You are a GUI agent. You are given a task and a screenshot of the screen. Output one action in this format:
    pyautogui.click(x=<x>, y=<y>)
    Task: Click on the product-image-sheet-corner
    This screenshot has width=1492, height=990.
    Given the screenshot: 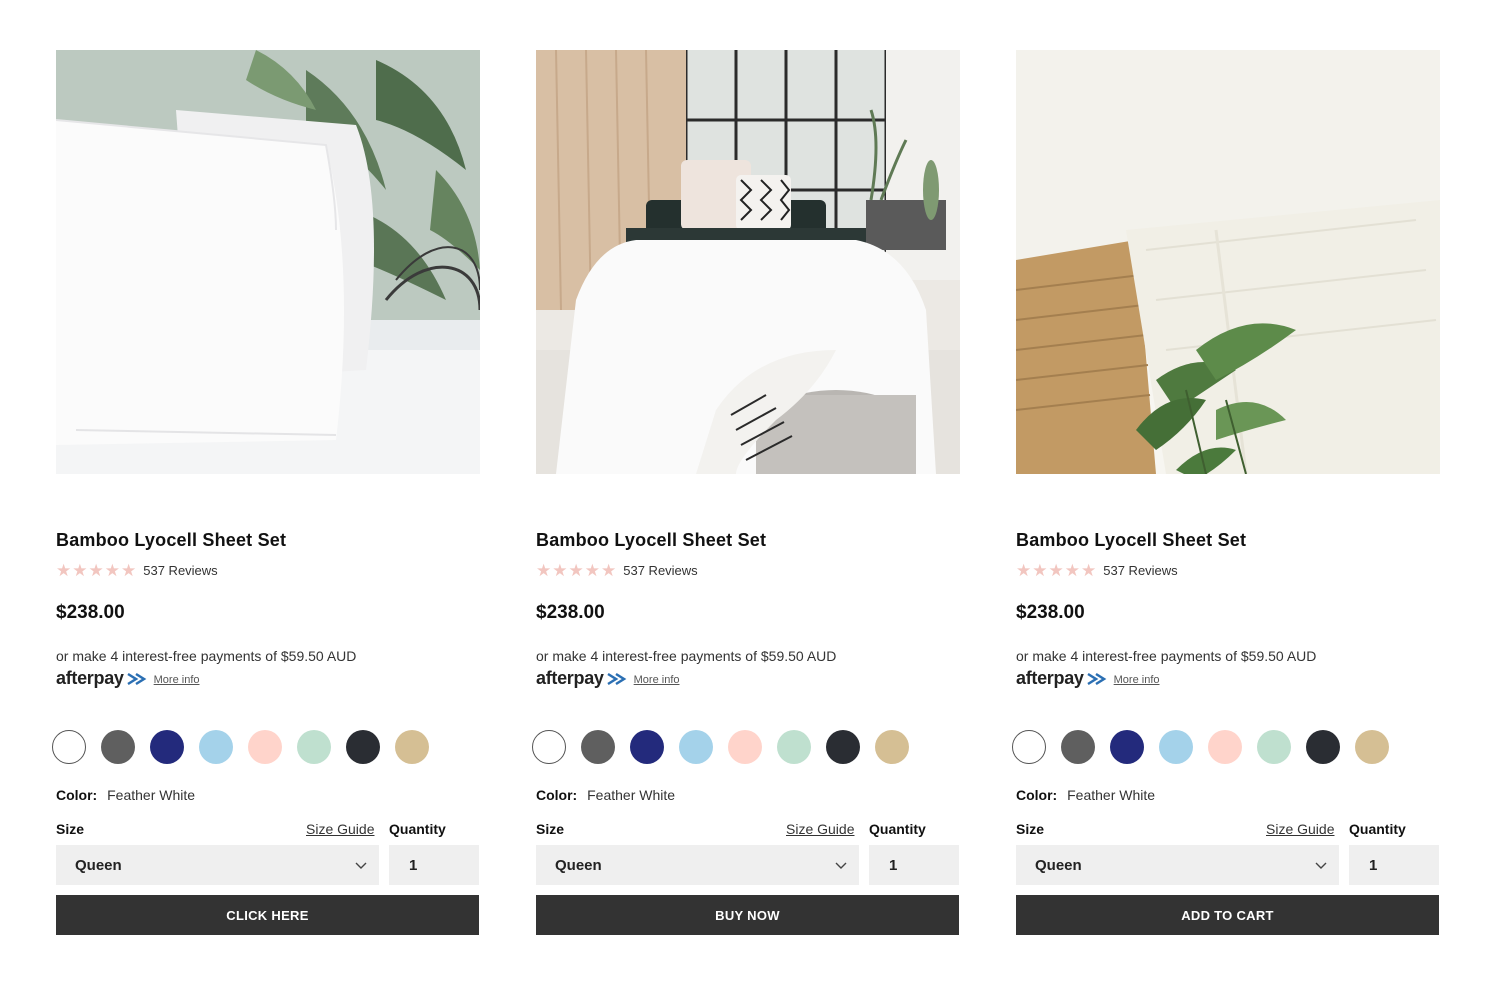 What is the action you would take?
    pyautogui.click(x=1228, y=262)
    